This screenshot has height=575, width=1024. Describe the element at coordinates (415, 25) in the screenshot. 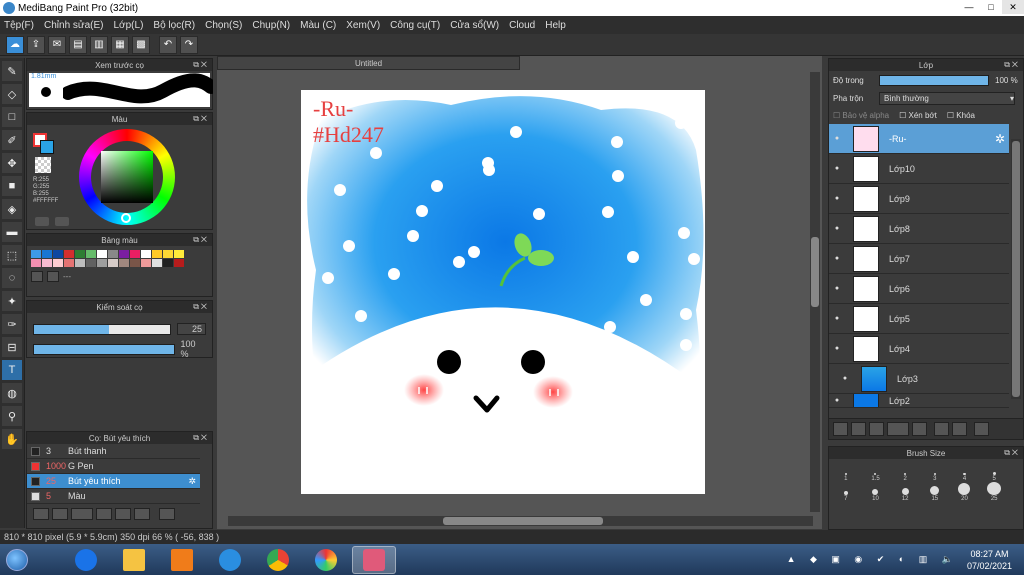

I see `menu-tools: Công cụ(T)` at that location.